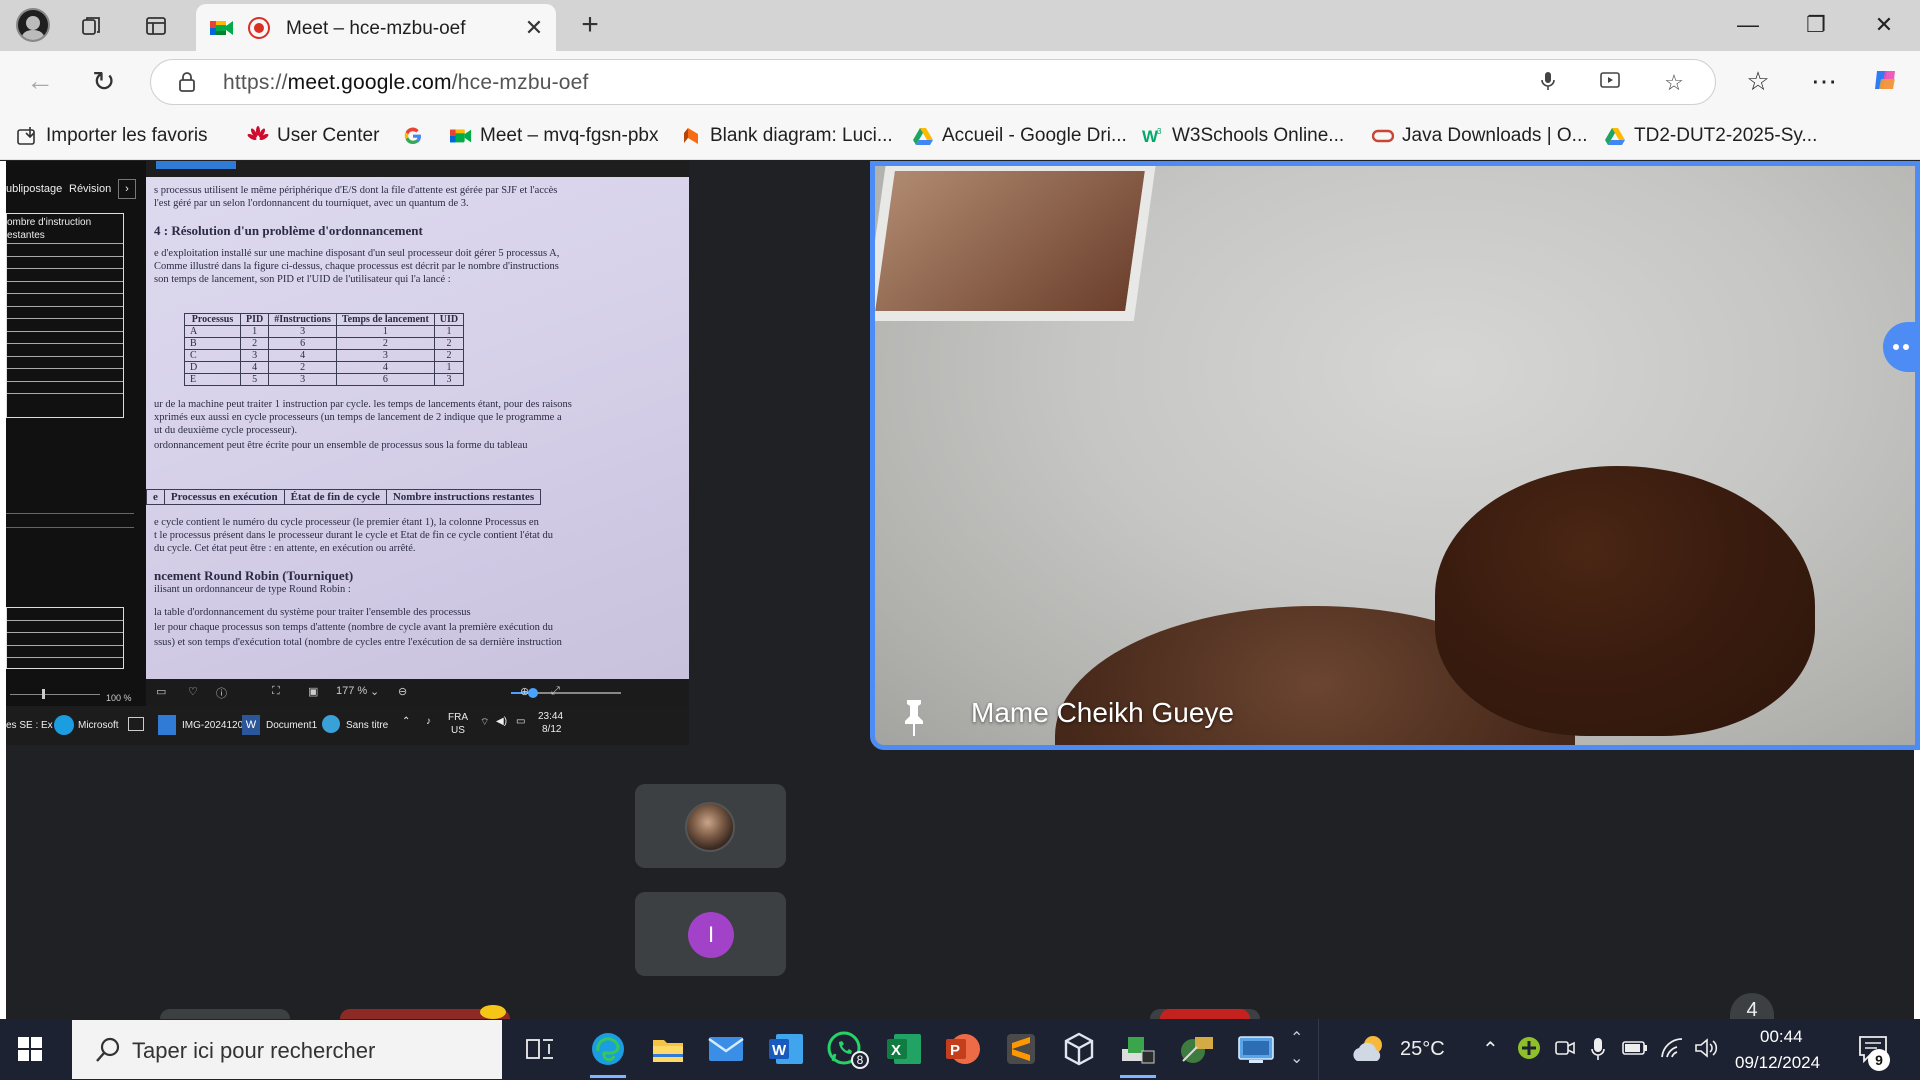  Describe the element at coordinates (963, 1049) in the screenshot. I see `powerpoint-icon: P` at that location.